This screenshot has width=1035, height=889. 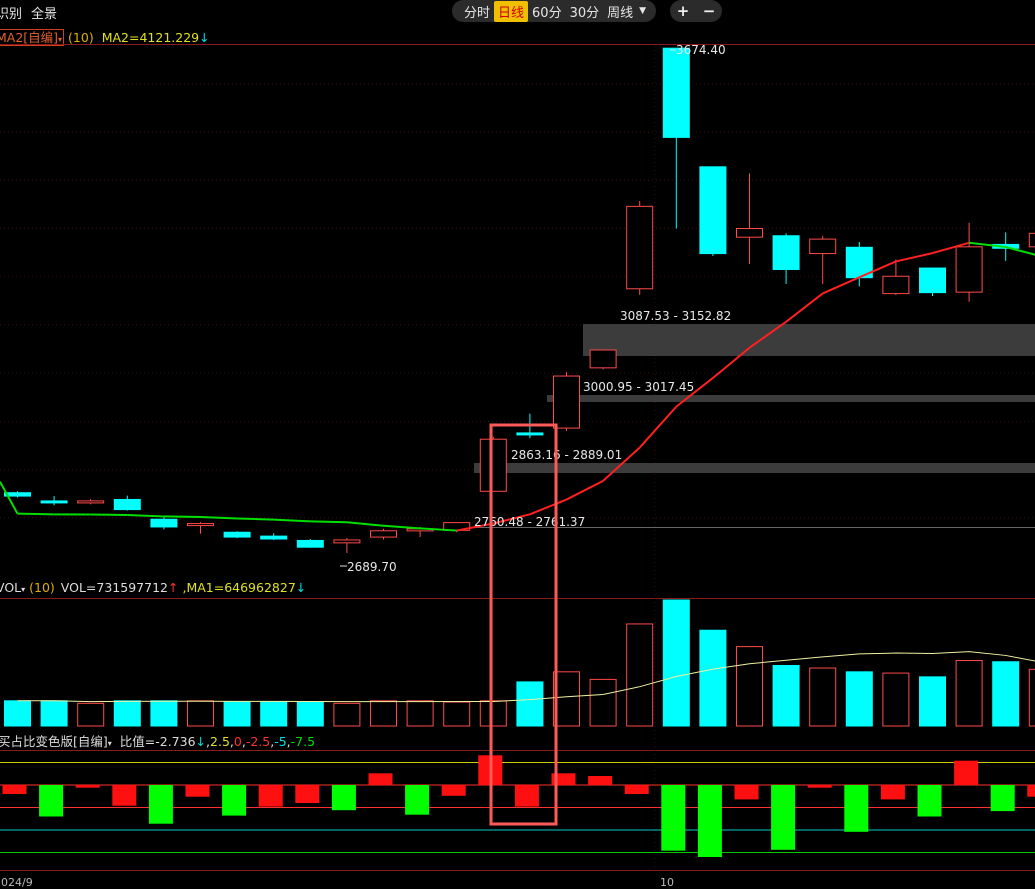 What do you see at coordinates (566, 455) in the screenshot?
I see `zone-label: 2863.16 - 2889.01` at bounding box center [566, 455].